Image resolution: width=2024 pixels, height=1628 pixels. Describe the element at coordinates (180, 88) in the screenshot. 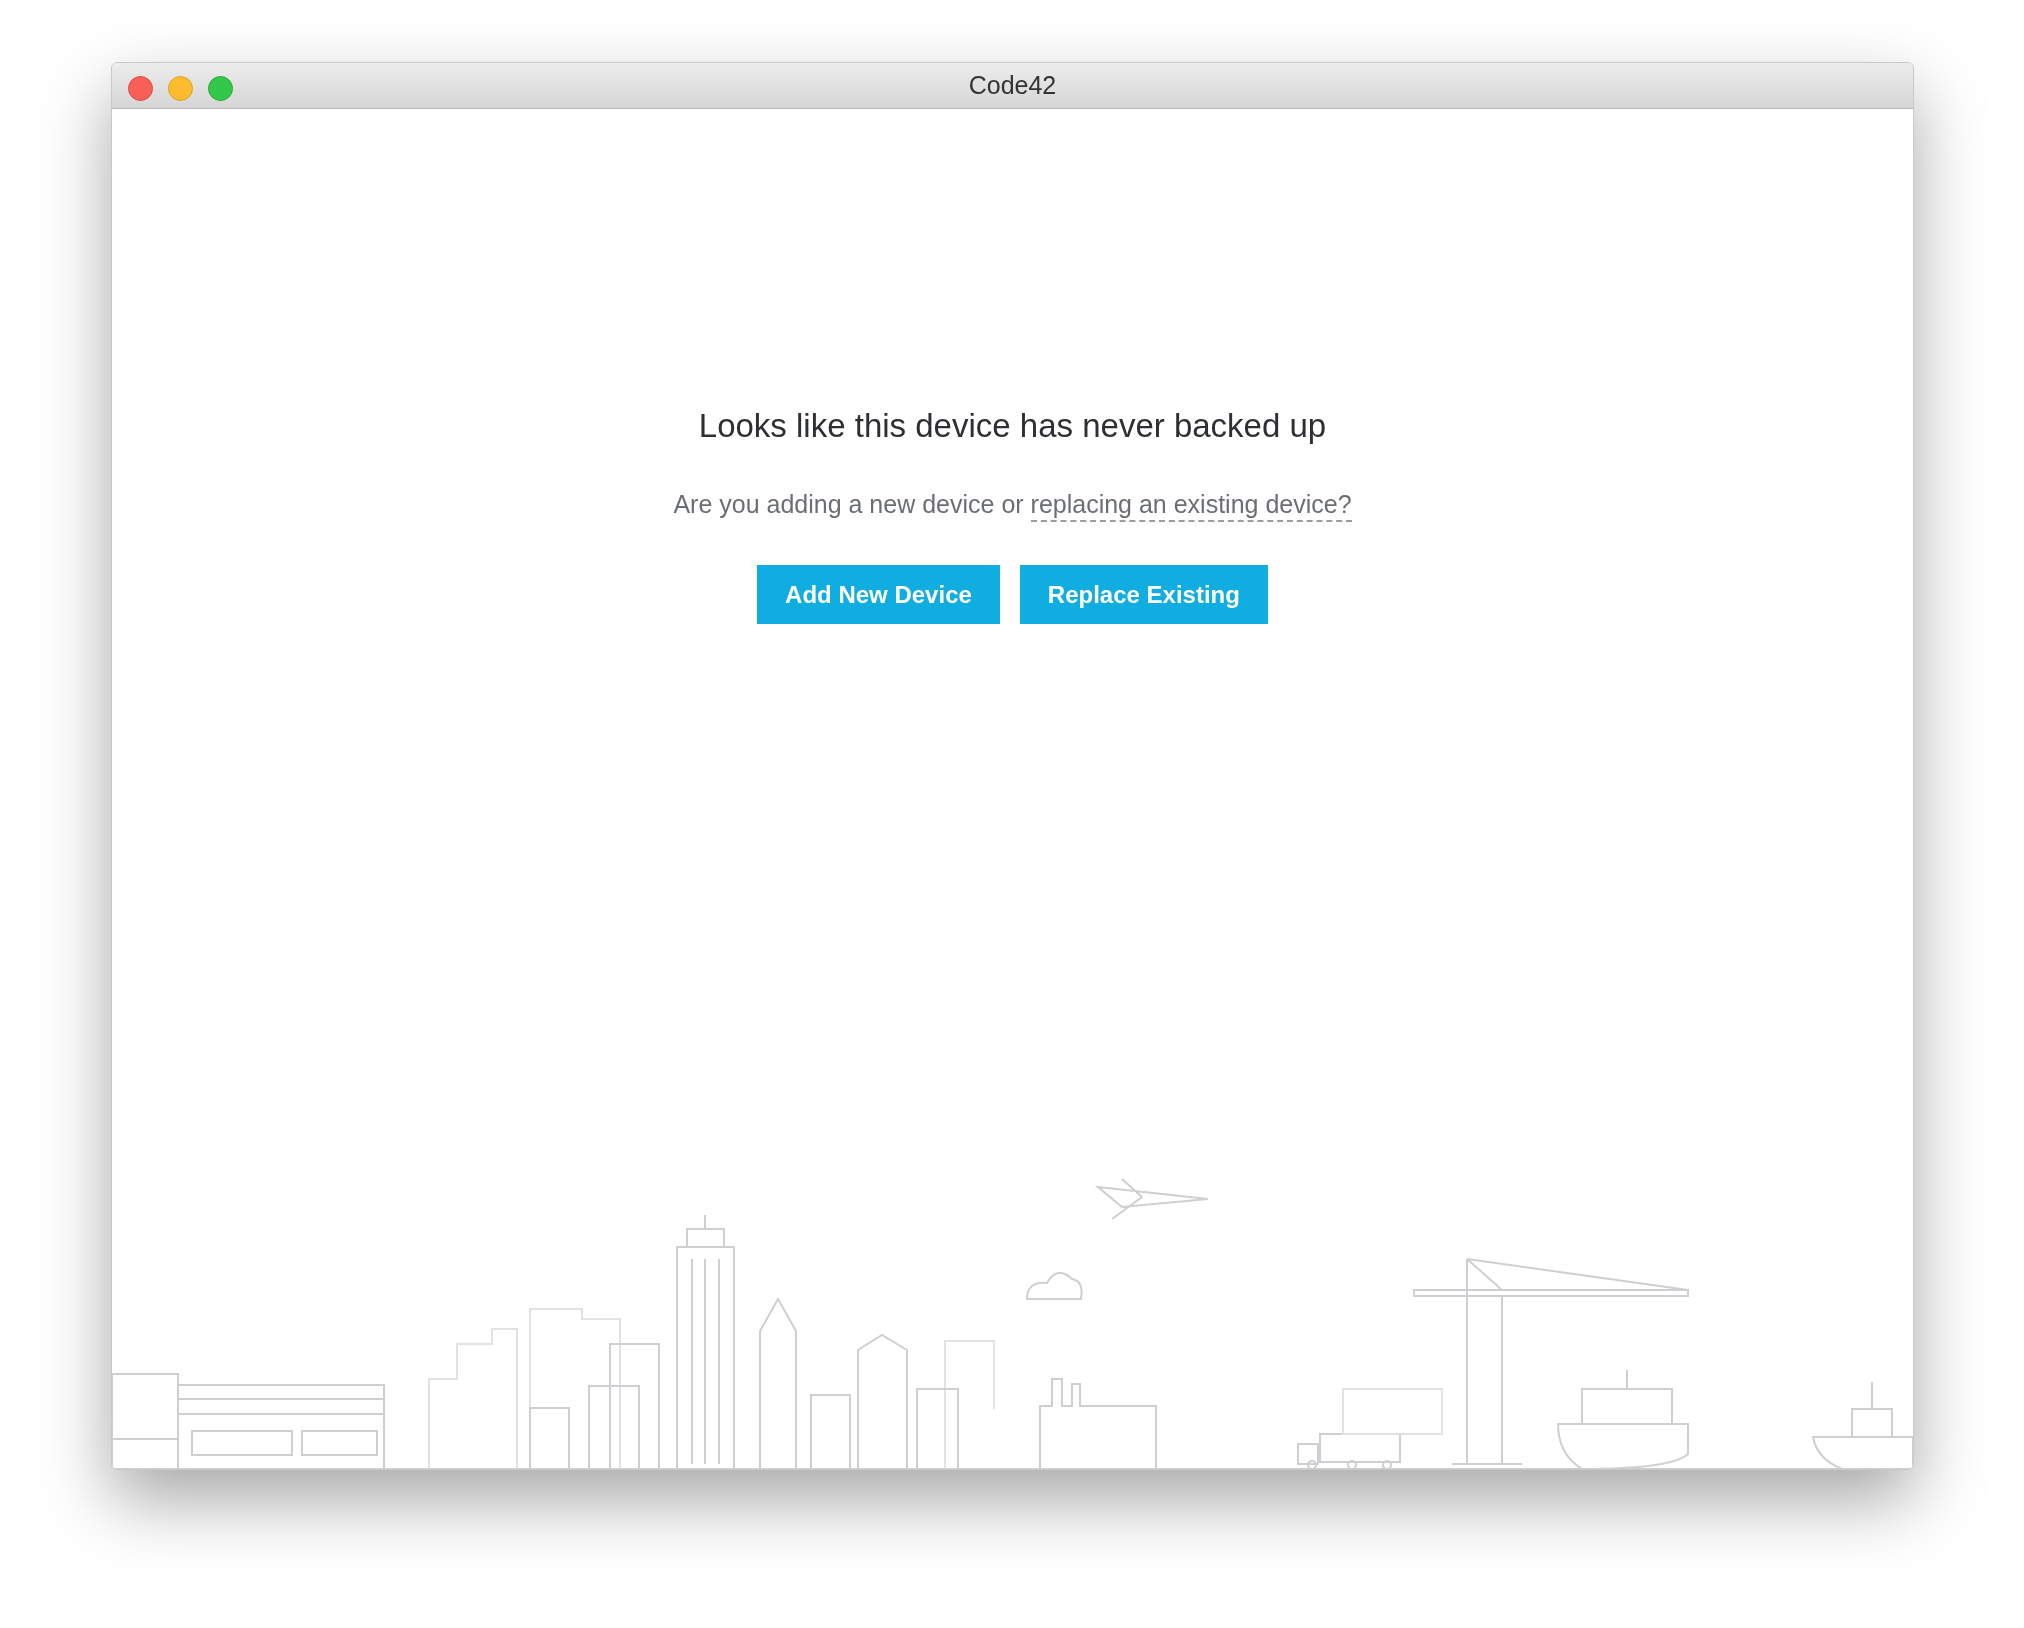

I see `minimize-button` at that location.